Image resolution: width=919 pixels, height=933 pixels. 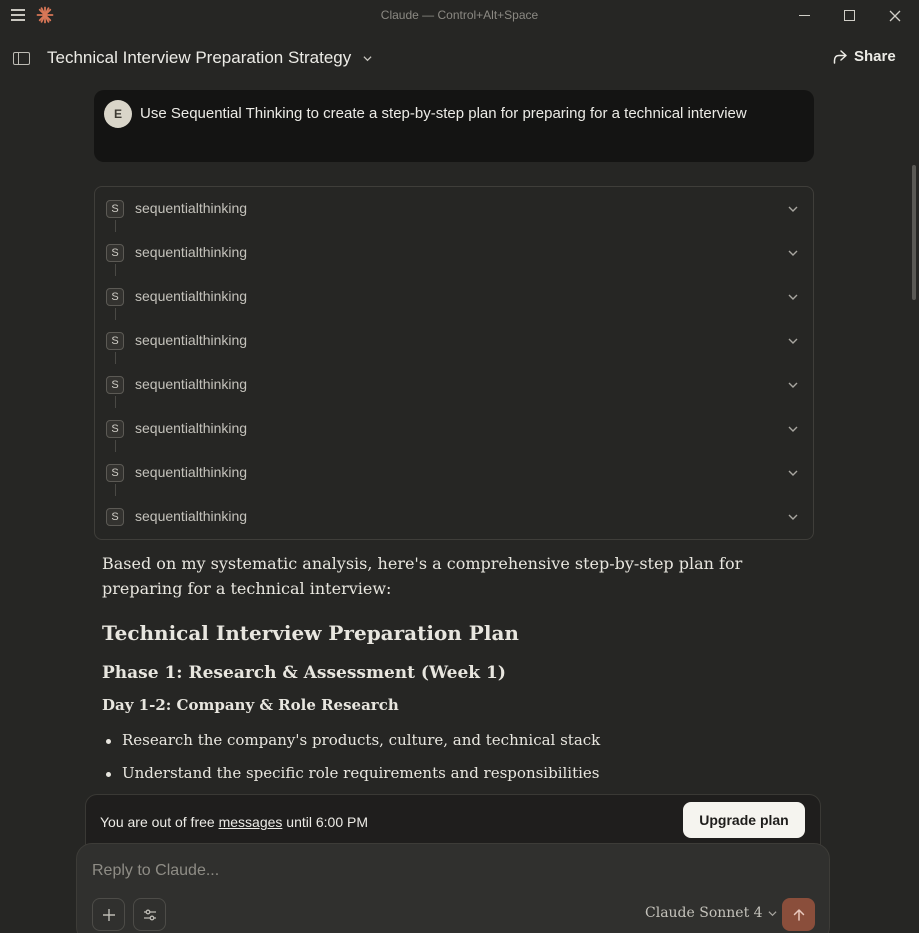 I want to click on minimize-icon, so click(x=804, y=15).